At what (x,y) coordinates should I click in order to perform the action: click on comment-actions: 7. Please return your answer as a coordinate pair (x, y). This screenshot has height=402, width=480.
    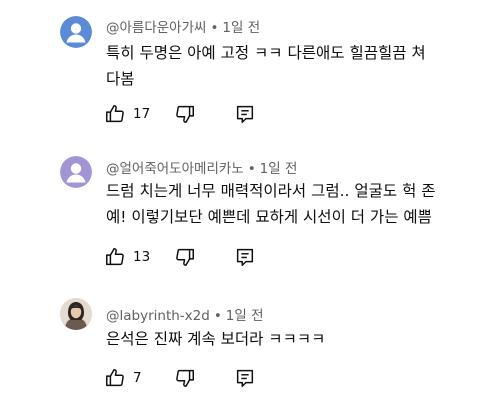
    Looking at the image, I should click on (184, 378).